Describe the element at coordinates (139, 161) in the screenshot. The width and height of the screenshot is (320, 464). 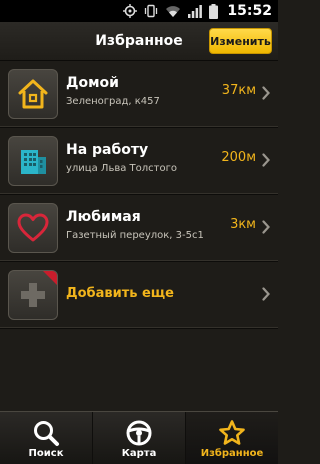
I see `favorite-item-work: На работу улица Льва Толстого 200м` at that location.